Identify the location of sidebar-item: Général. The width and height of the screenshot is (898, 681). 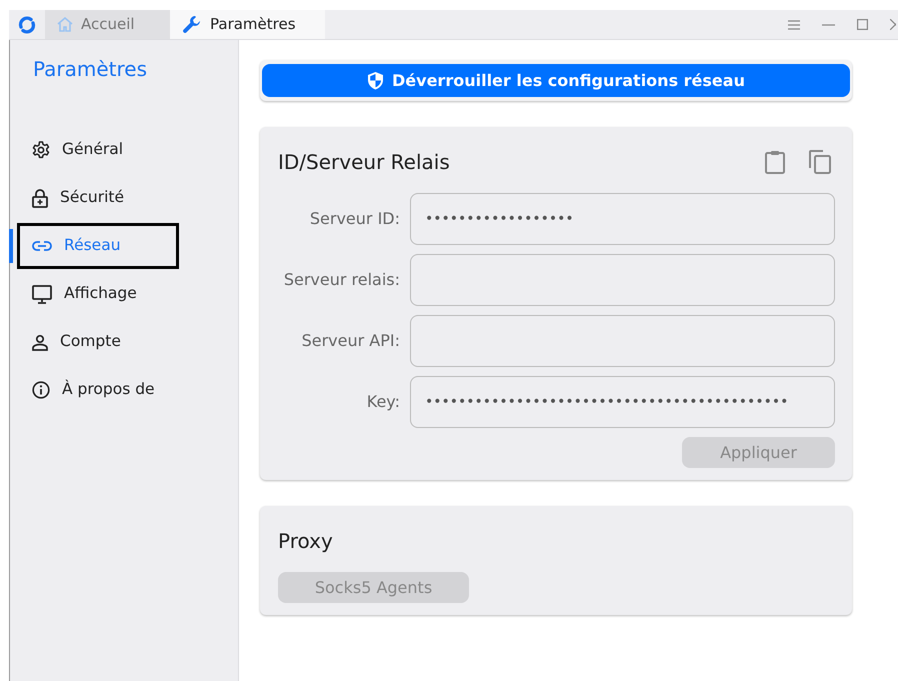
(98, 150).